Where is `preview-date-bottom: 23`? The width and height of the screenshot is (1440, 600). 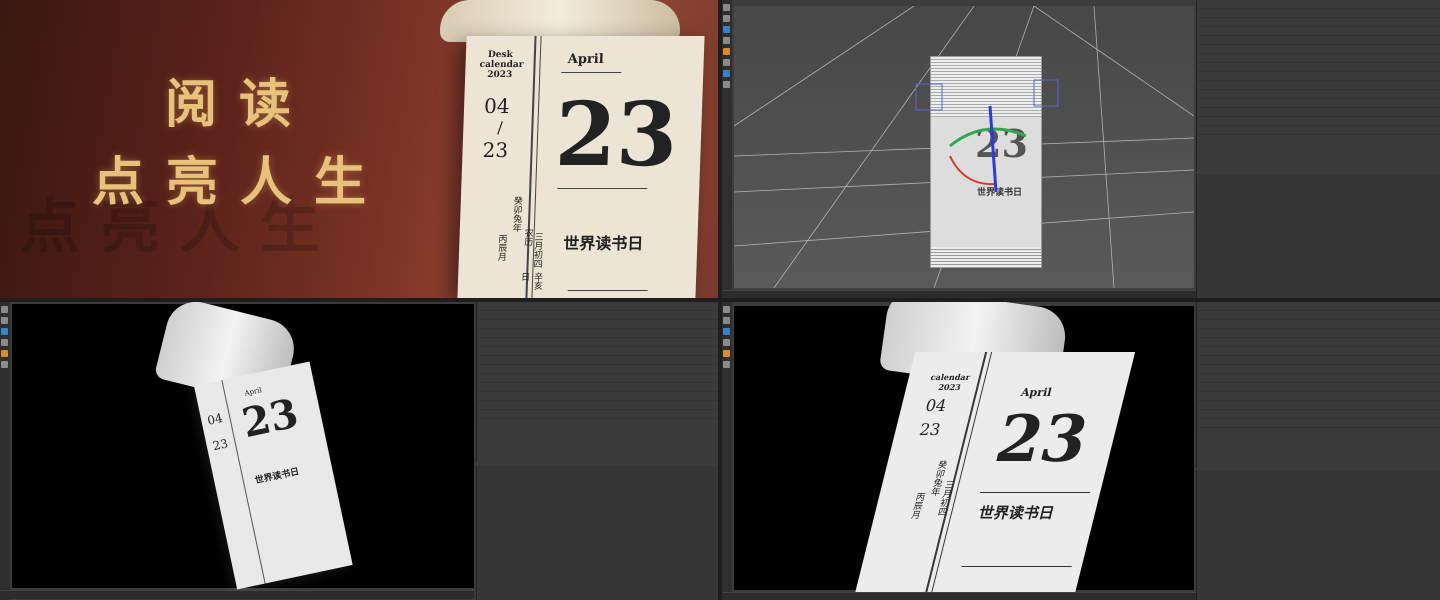 preview-date-bottom: 23 is located at coordinates (220, 445).